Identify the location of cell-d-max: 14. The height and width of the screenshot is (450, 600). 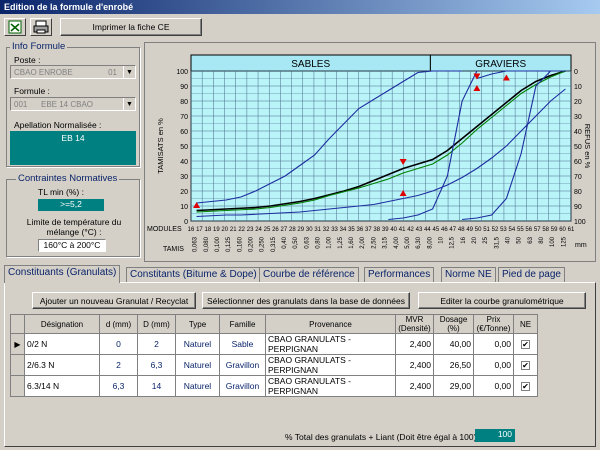
(156, 386).